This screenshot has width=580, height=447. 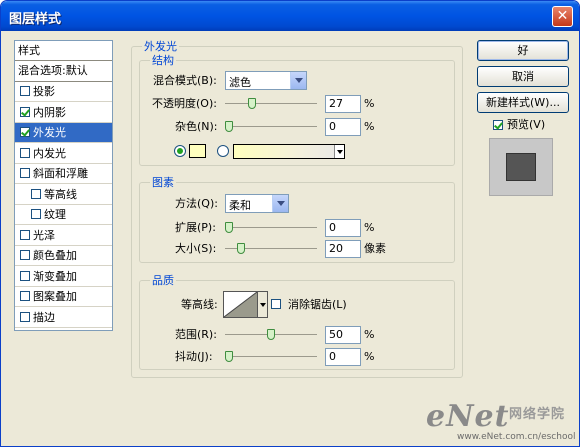 I want to click on size-unit: 像素, so click(x=375, y=248).